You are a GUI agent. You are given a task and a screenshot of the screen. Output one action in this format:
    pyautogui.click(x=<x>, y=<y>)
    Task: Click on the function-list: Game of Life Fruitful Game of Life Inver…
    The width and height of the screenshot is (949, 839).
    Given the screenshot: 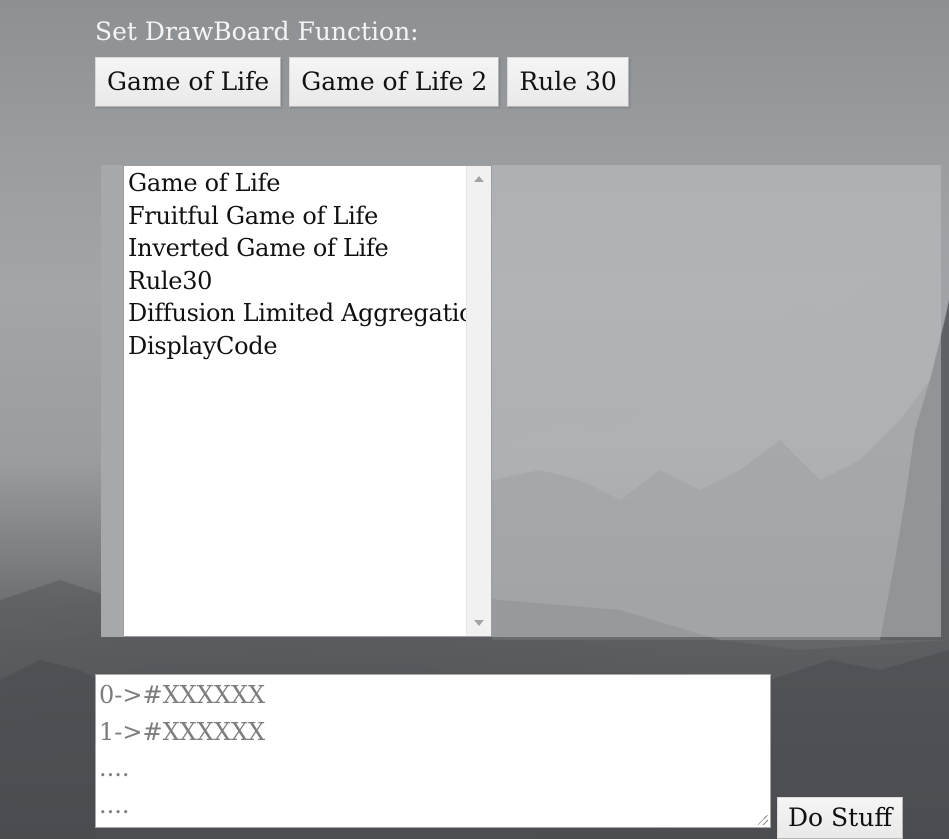 What is the action you would take?
    pyautogui.click(x=308, y=264)
    